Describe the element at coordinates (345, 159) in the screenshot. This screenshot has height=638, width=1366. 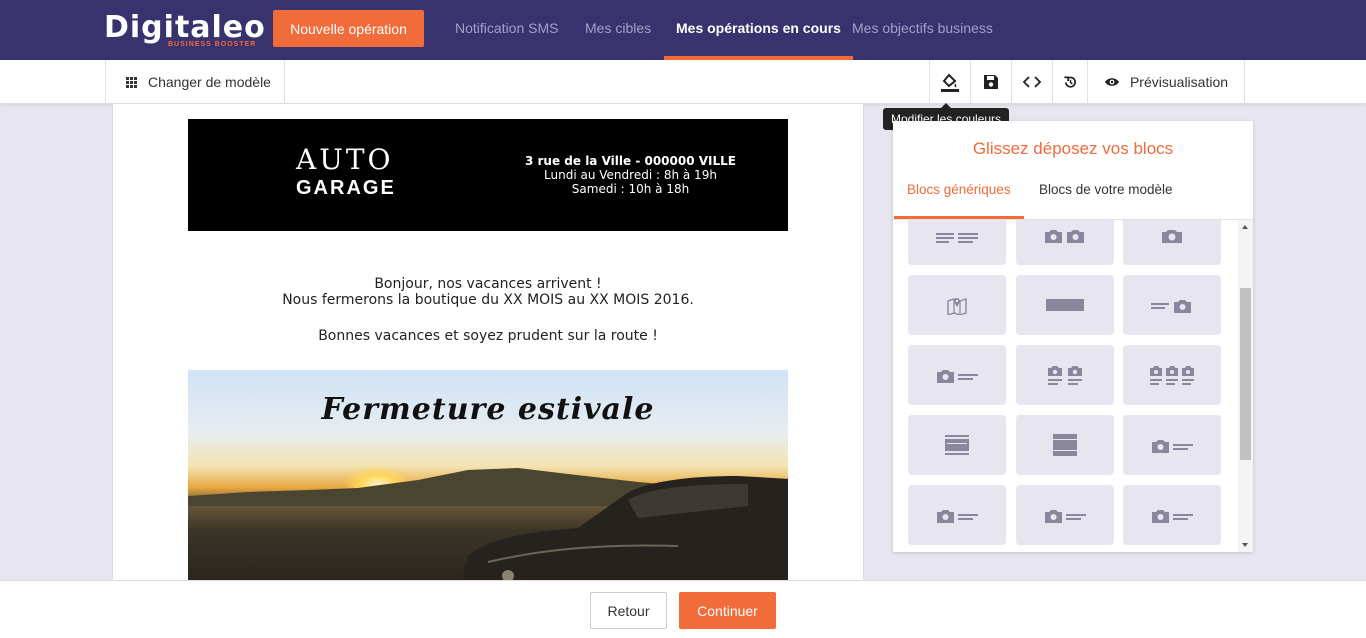
I see `brand-auto: AUTO` at that location.